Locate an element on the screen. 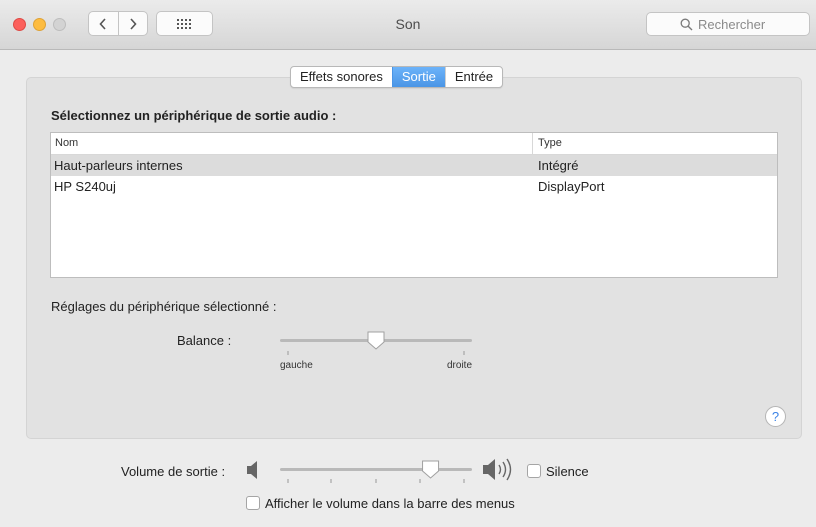  balance-track is located at coordinates (376, 343).